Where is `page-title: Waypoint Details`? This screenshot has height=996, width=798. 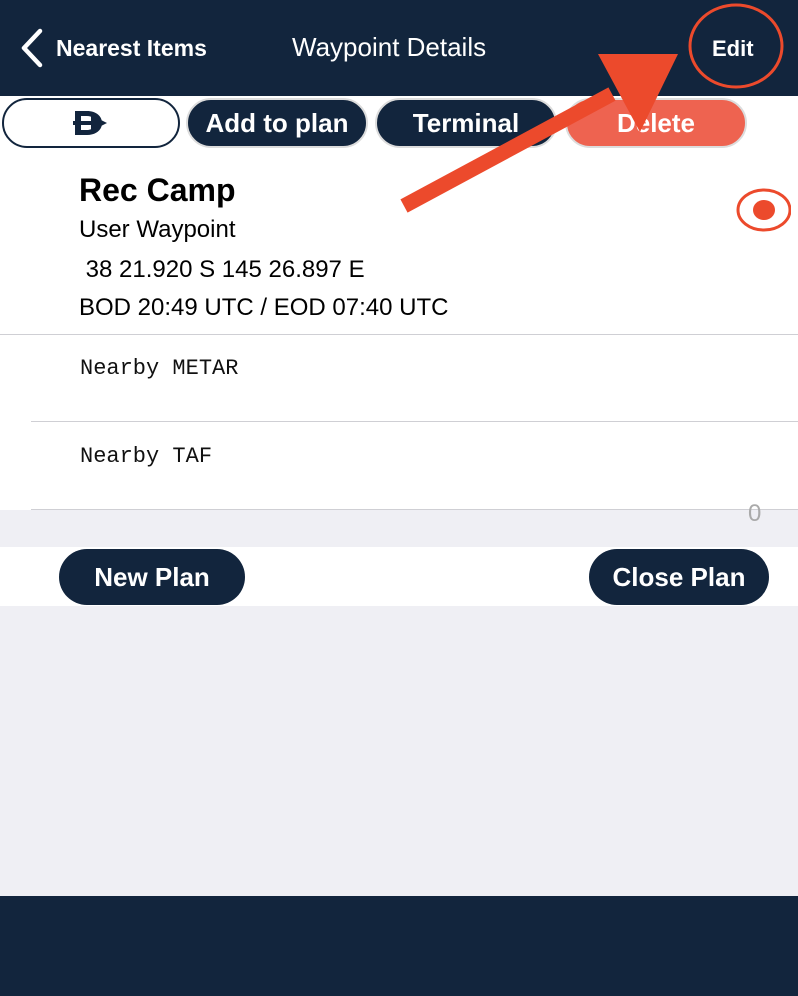 page-title: Waypoint Details is located at coordinates (389, 47).